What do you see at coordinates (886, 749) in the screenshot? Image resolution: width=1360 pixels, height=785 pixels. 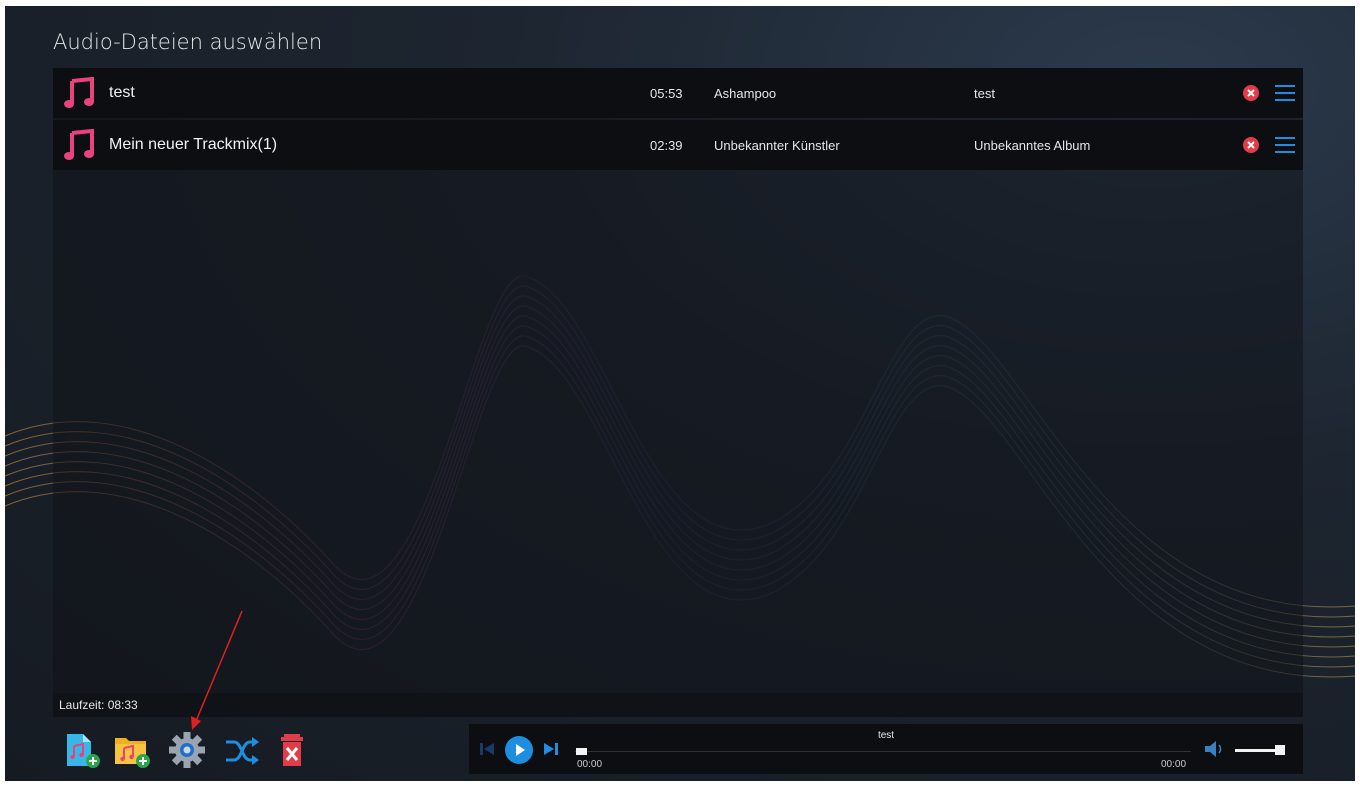 I see `audio-player: test 00:00 00:00` at bounding box center [886, 749].